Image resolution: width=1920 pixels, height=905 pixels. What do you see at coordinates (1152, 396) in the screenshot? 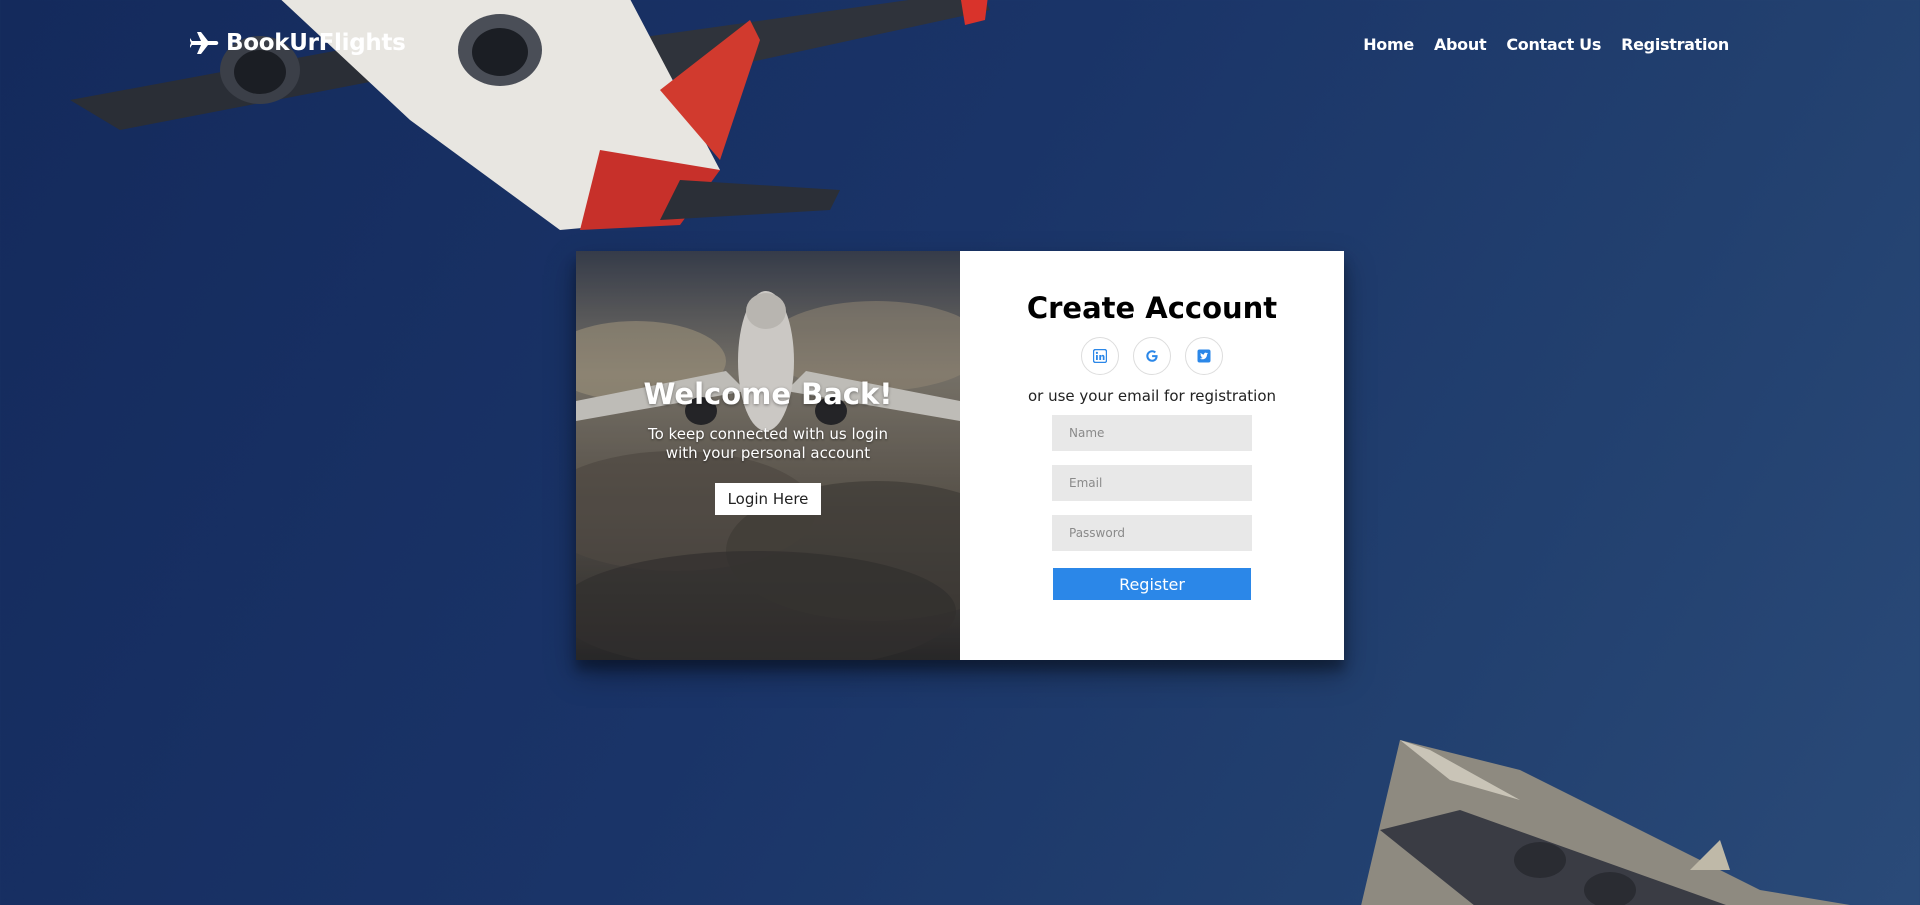
I see `registration-hint: or use your email for registration` at bounding box center [1152, 396].